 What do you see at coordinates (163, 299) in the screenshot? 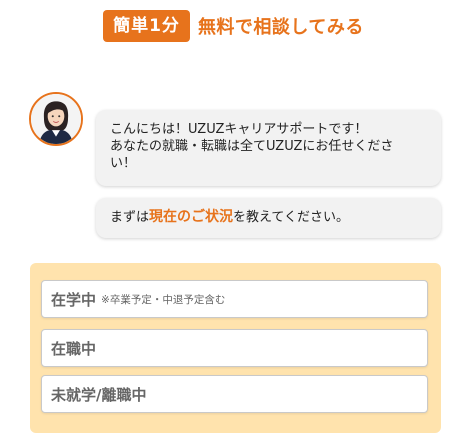
I see `option-student-note: ※卒業予定・中退予定含む` at bounding box center [163, 299].